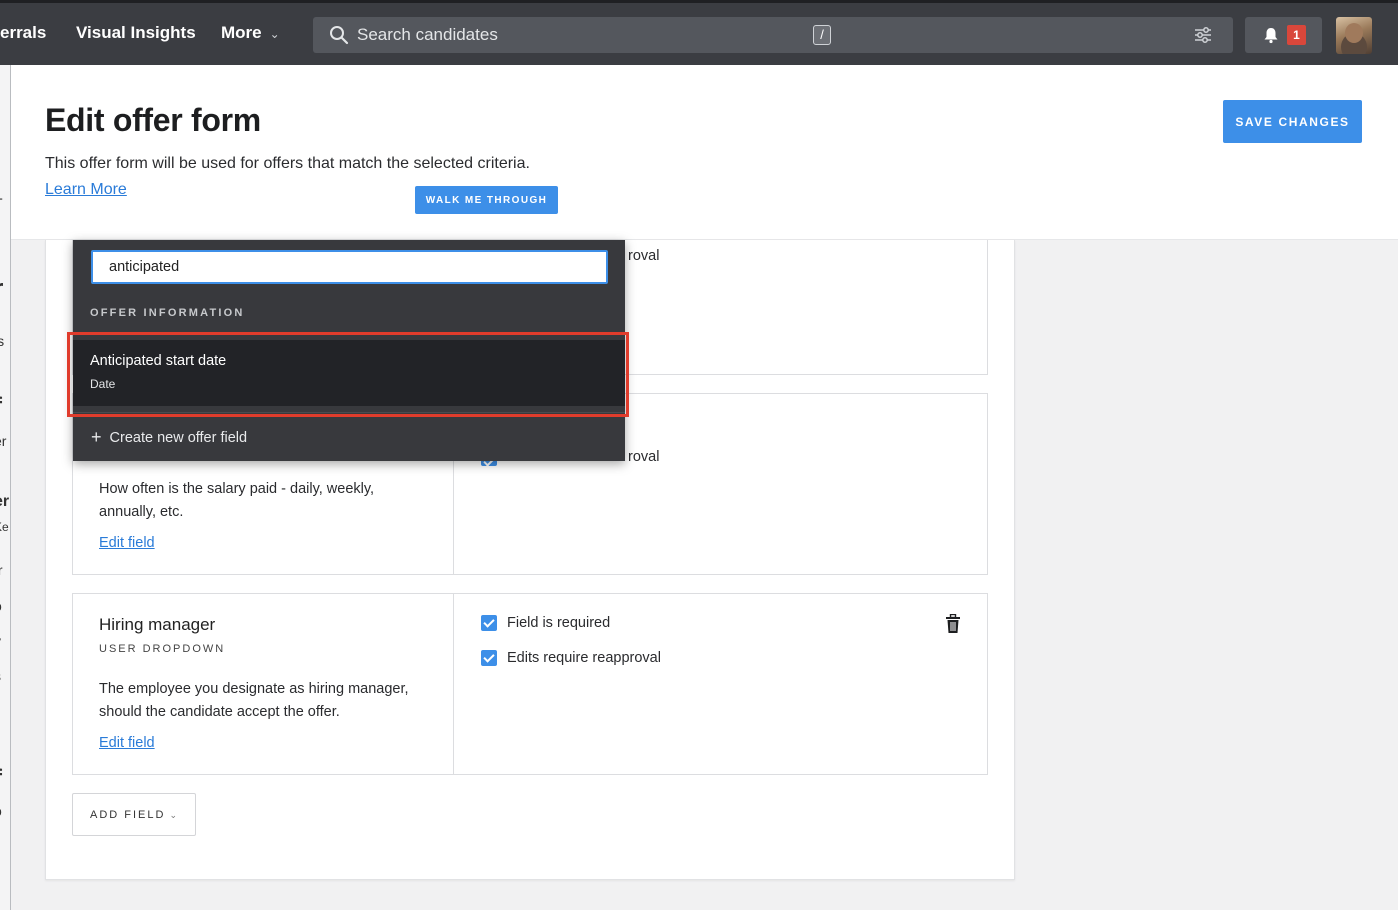 The width and height of the screenshot is (1398, 910). Describe the element at coordinates (559, 623) in the screenshot. I see `field-required-label: Field is required` at that location.